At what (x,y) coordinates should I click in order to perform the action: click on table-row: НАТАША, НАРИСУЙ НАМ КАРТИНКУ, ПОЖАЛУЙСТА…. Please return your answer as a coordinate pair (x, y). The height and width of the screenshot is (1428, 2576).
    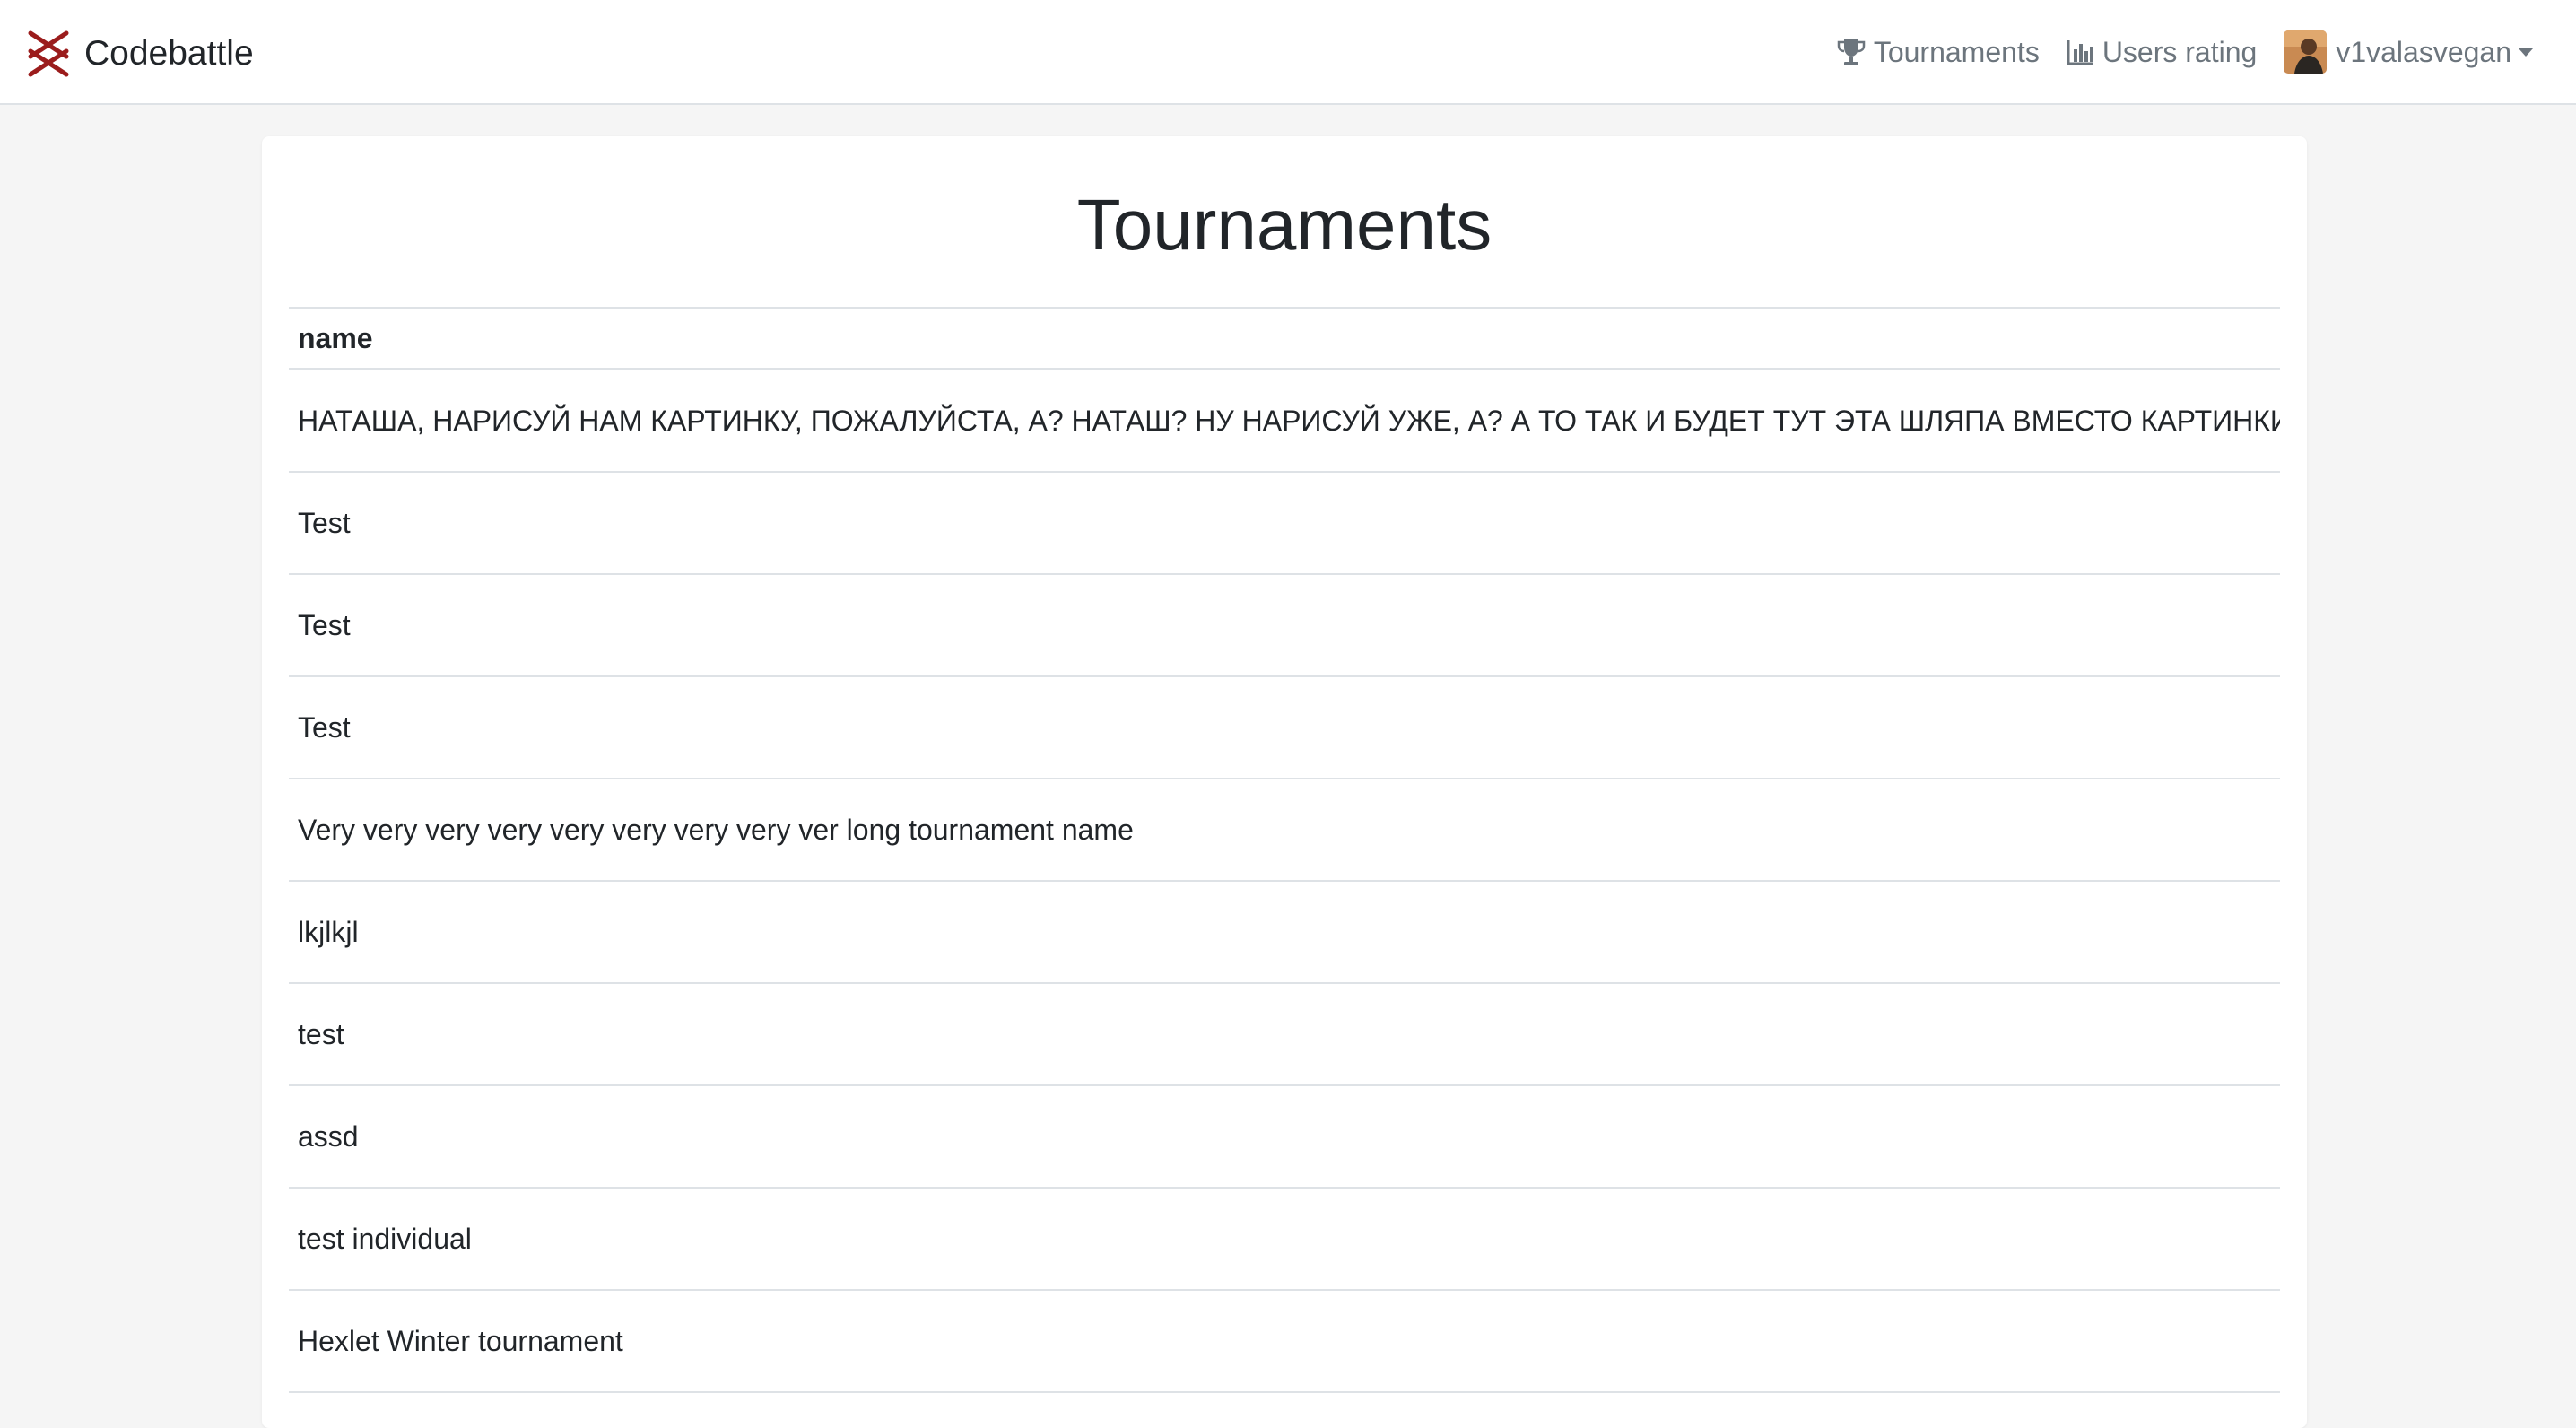
    Looking at the image, I should click on (1284, 421).